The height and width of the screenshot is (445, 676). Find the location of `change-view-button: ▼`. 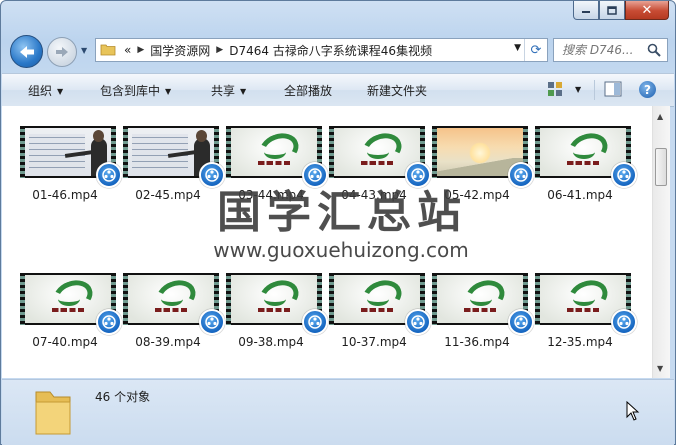

change-view-button: ▼ is located at coordinates (564, 89).